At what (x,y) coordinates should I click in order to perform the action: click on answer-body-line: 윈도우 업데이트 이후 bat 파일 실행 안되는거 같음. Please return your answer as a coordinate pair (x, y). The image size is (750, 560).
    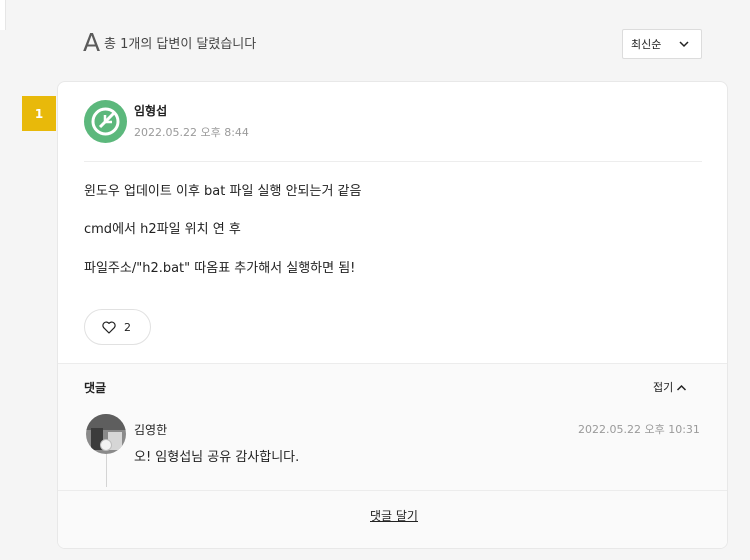
    Looking at the image, I should click on (223, 191).